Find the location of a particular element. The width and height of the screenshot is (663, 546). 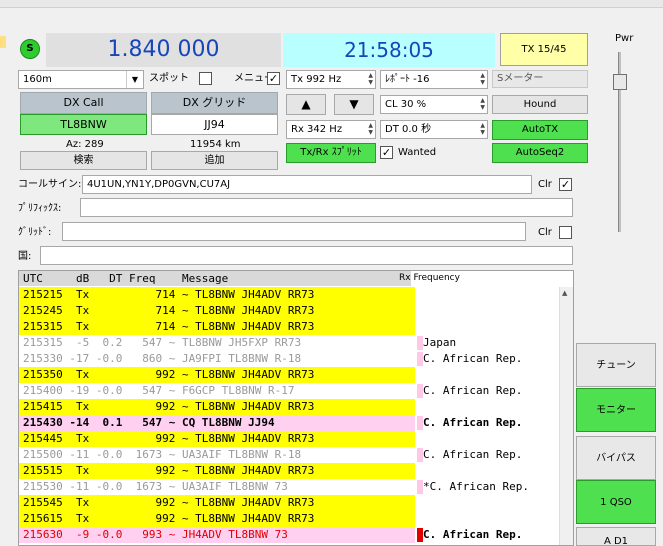

scroll-up-icon: ▲ is located at coordinates (564, 293).